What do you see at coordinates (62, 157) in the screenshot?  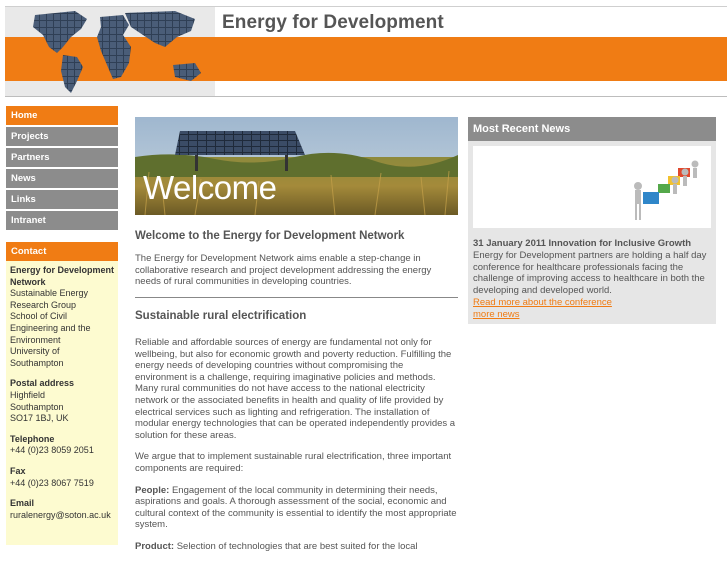 I see `nav-item-partners: Partners` at bounding box center [62, 157].